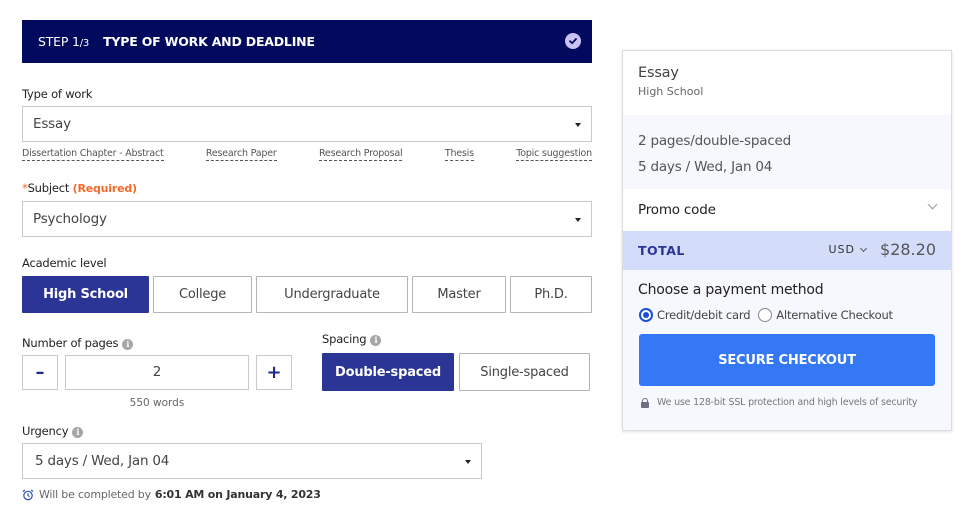  I want to click on increase-pages-button: +, so click(274, 372).